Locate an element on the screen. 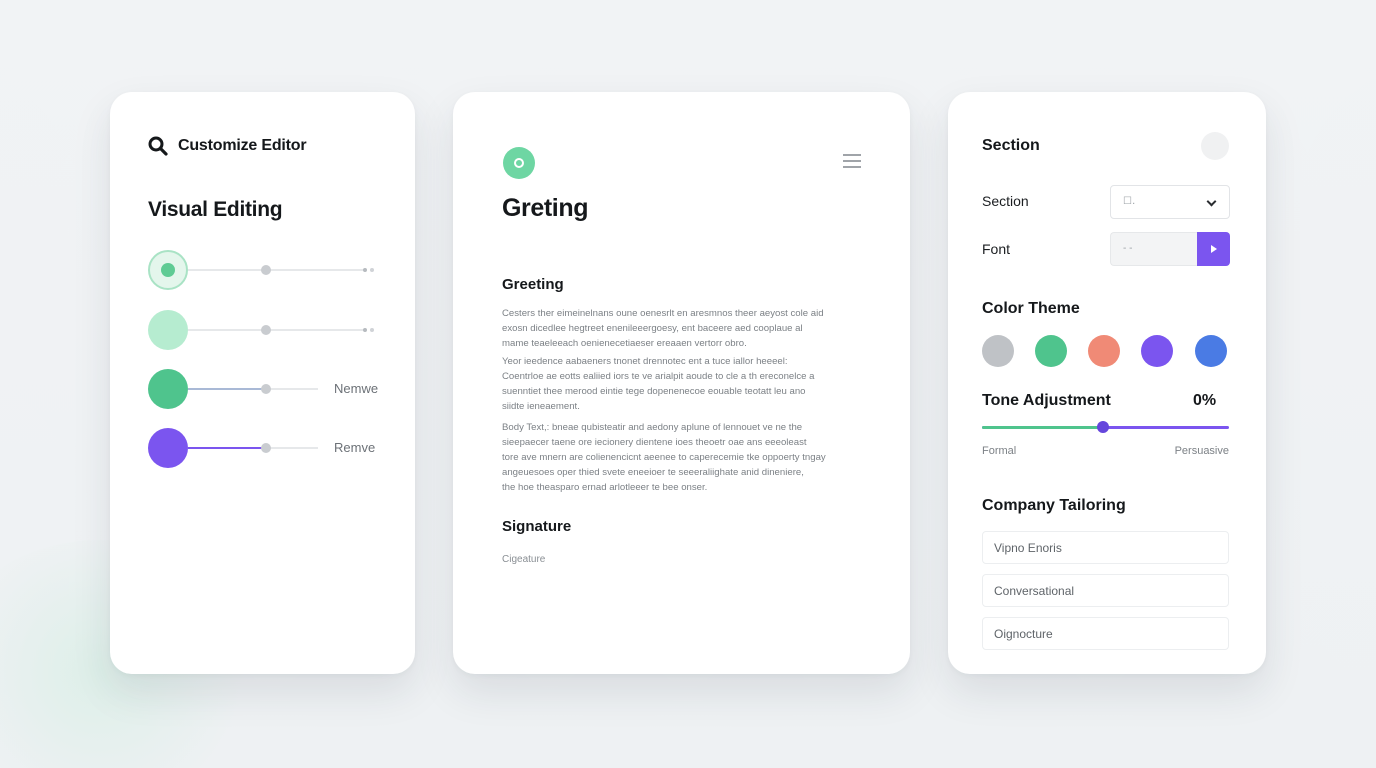  company-option: Oignocture is located at coordinates (1105, 633).